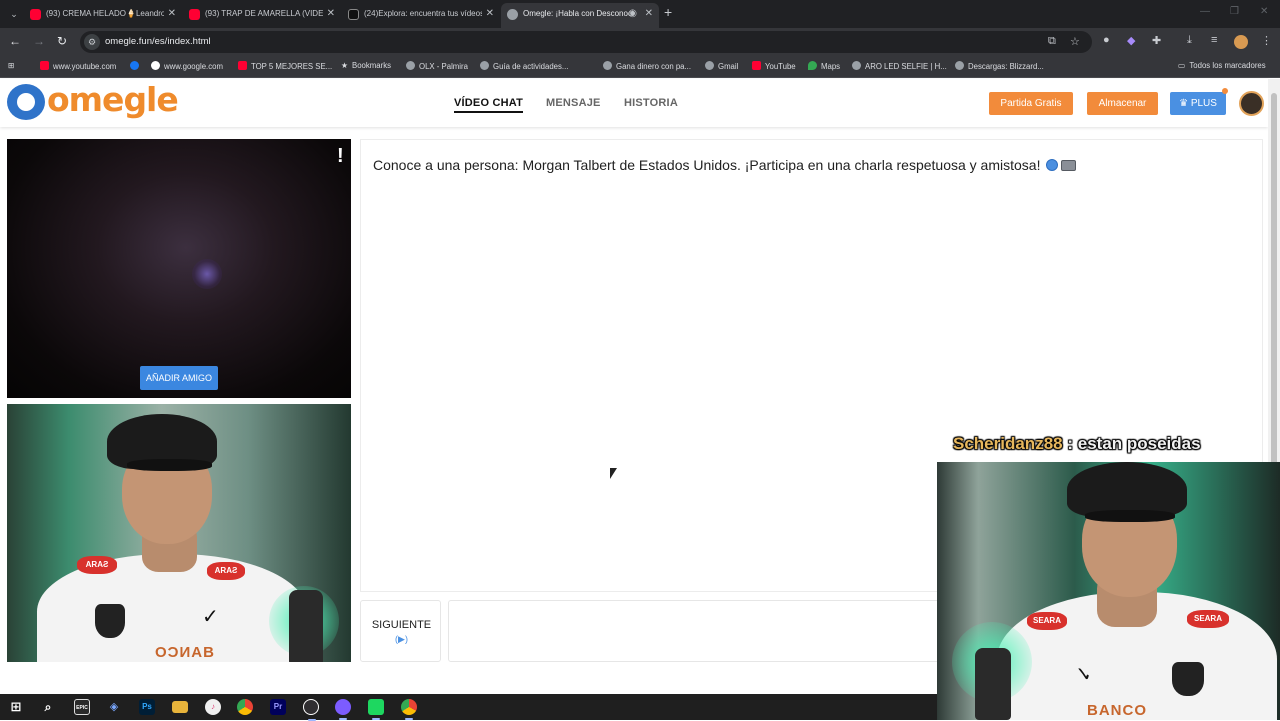 The width and height of the screenshot is (1280, 721). What do you see at coordinates (774, 66) in the screenshot?
I see `bookmark-youtube: YouTube` at bounding box center [774, 66].